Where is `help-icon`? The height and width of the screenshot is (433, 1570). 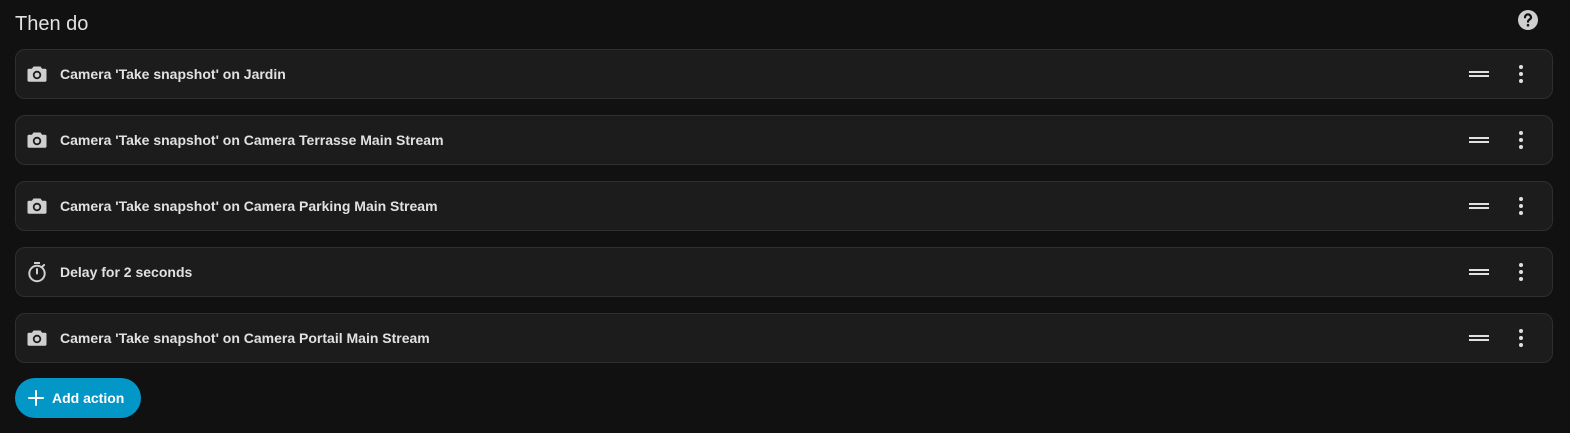 help-icon is located at coordinates (1528, 20).